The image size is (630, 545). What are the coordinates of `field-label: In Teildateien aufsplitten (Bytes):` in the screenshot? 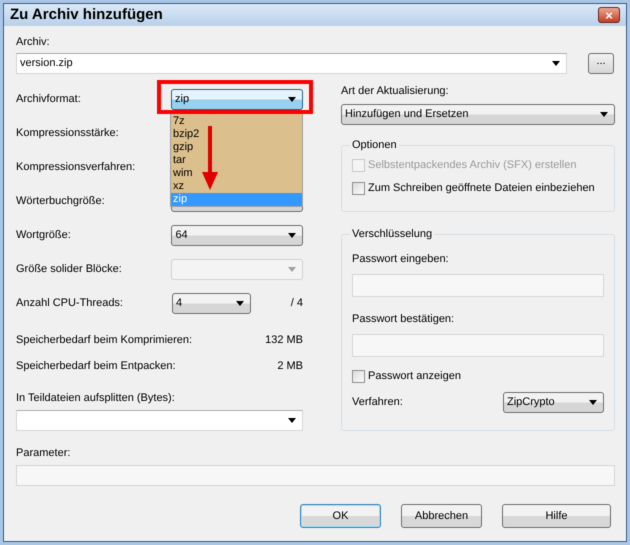 It's located at (96, 398).